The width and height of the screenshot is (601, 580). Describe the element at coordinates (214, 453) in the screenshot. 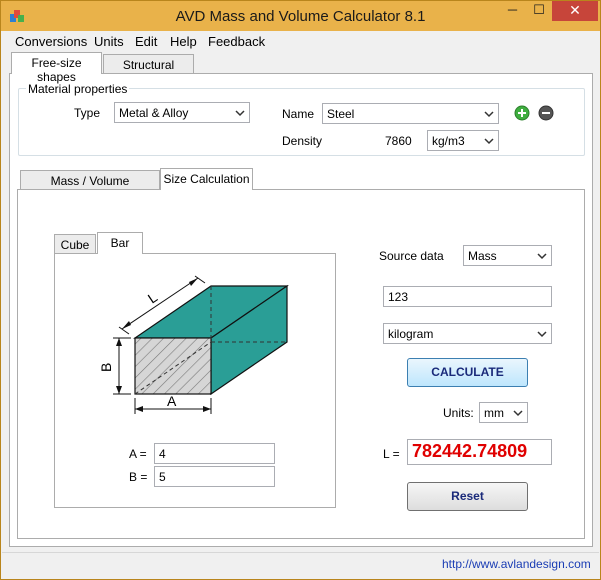

I see `a-input: 4` at that location.